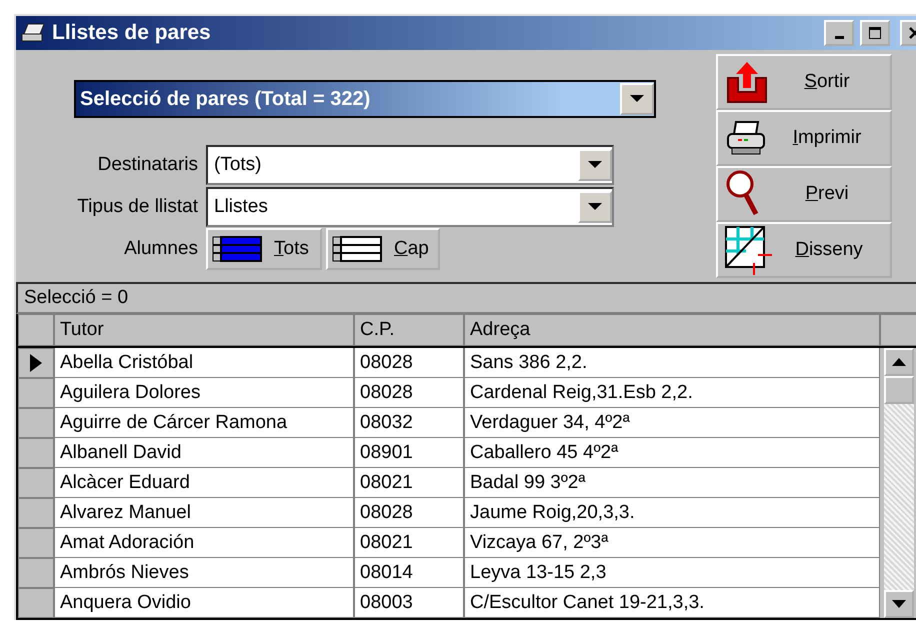  I want to click on column-header: Adreça, so click(672, 330).